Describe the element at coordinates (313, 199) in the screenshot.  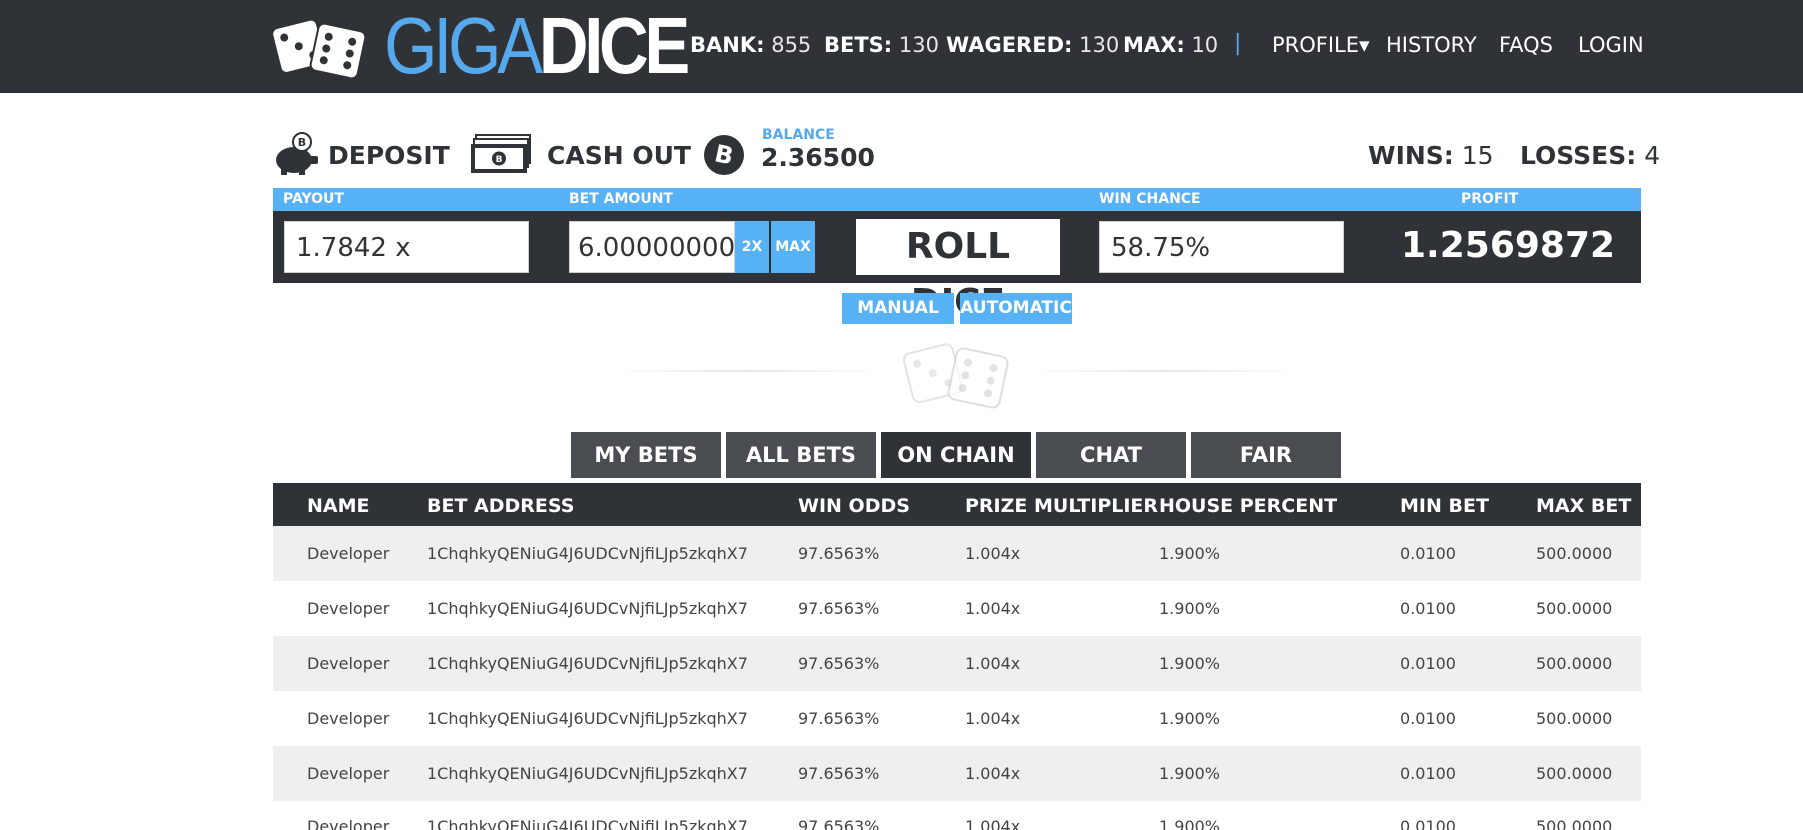
I see `payout-label: PAYOUT` at that location.